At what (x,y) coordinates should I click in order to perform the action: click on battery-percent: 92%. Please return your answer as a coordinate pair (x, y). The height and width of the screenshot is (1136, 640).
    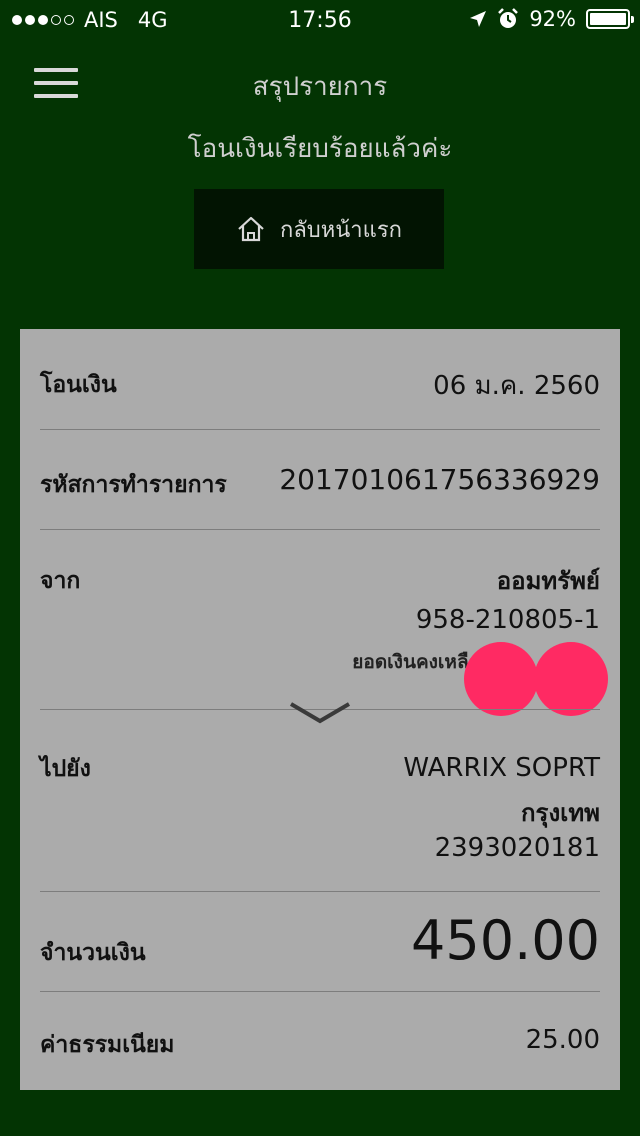
    Looking at the image, I should click on (552, 19).